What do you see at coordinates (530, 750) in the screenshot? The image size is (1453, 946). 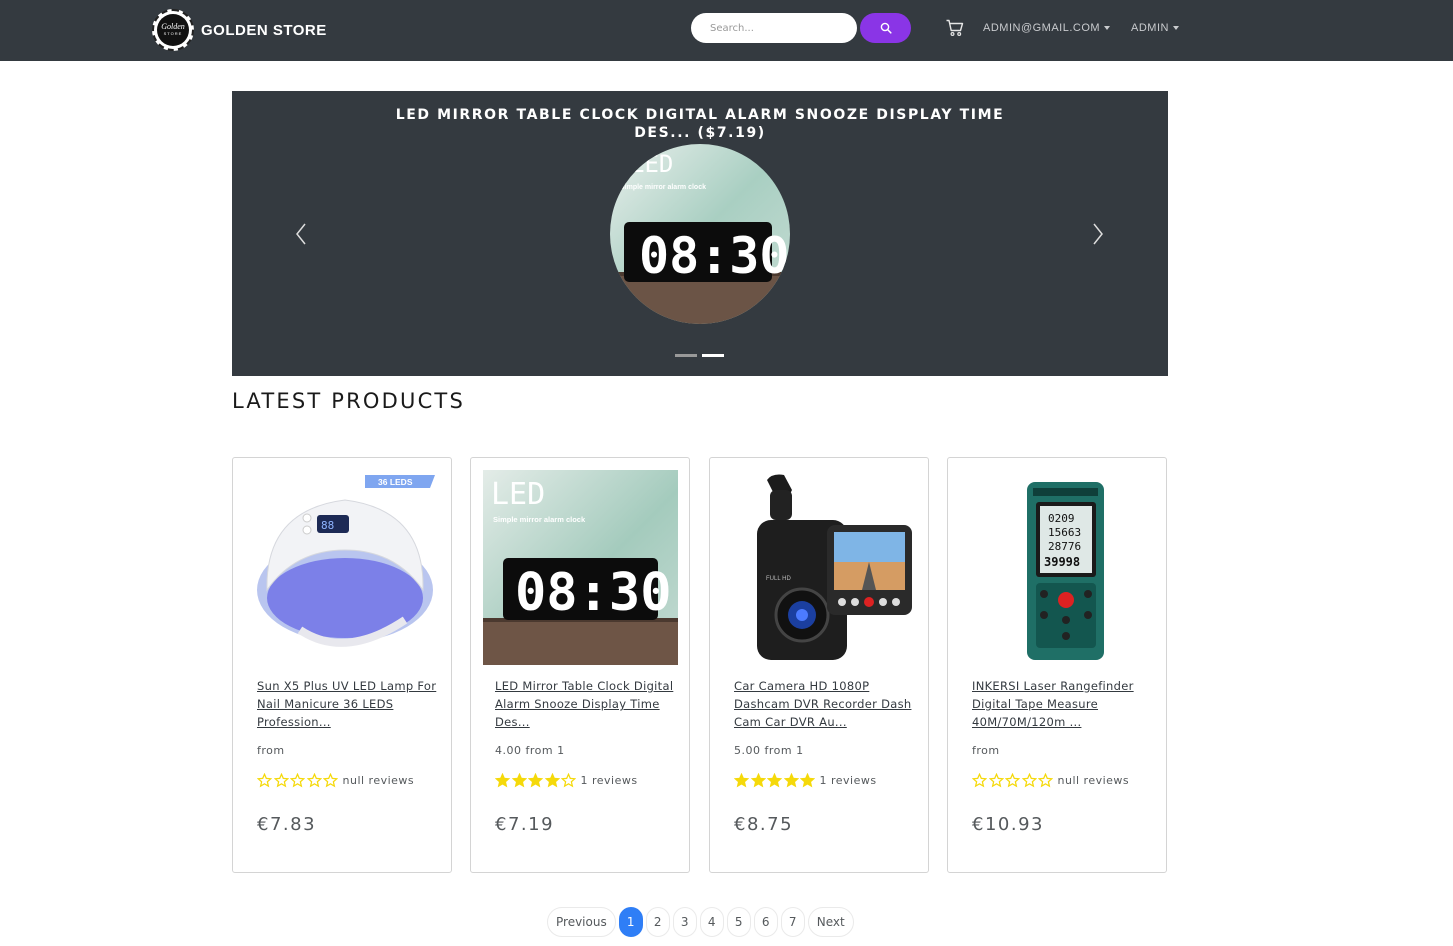 I see `rating-summary: 4.00 from 1` at bounding box center [530, 750].